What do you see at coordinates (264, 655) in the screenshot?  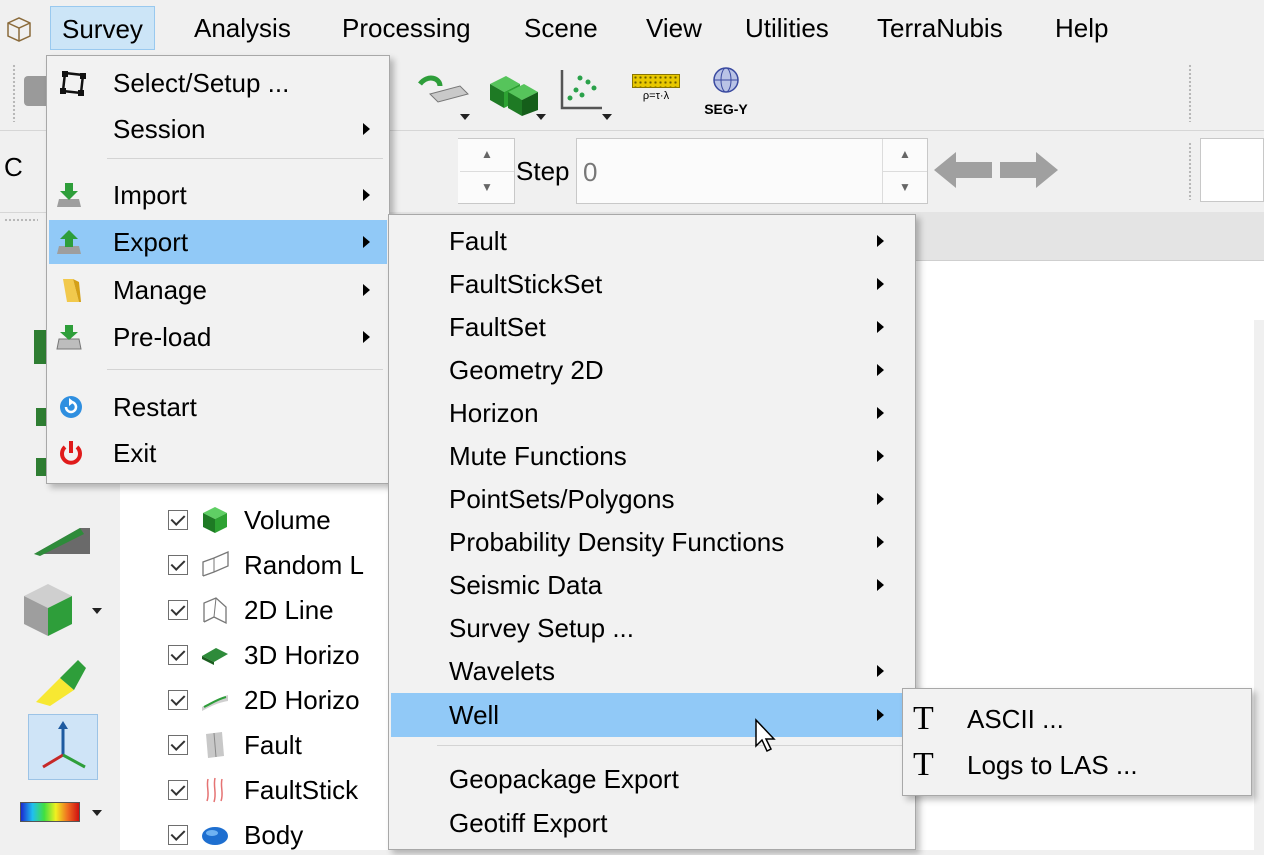 I see `tree-item-3d-horizon: 3D Horizo` at bounding box center [264, 655].